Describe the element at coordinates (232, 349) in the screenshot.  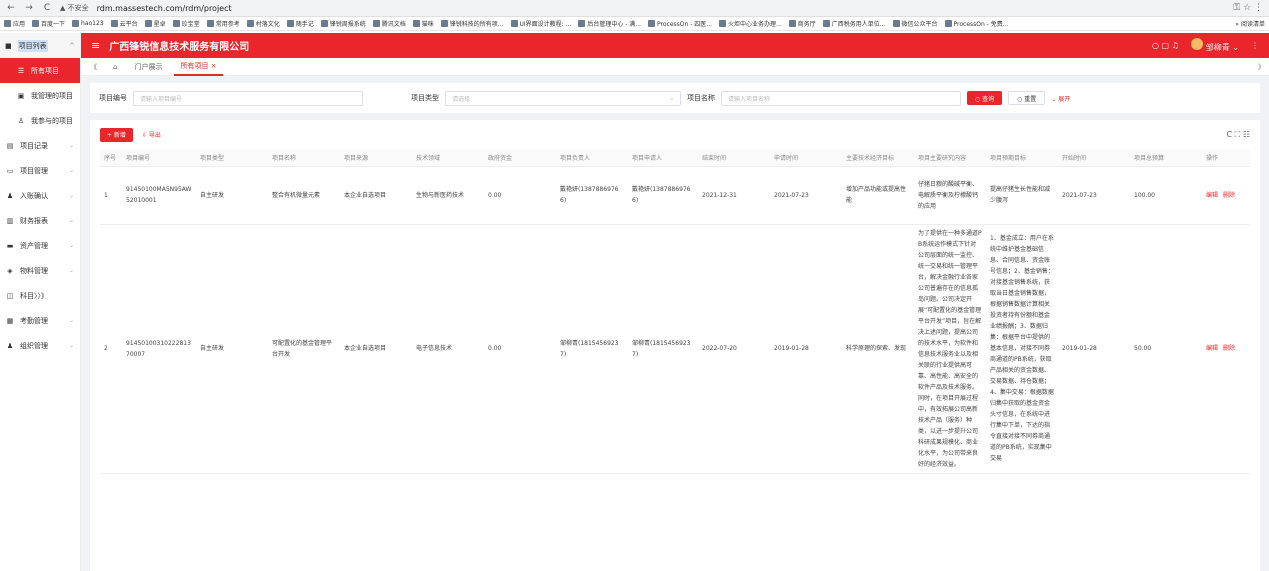
I see `cell-type: 自主研发` at that location.